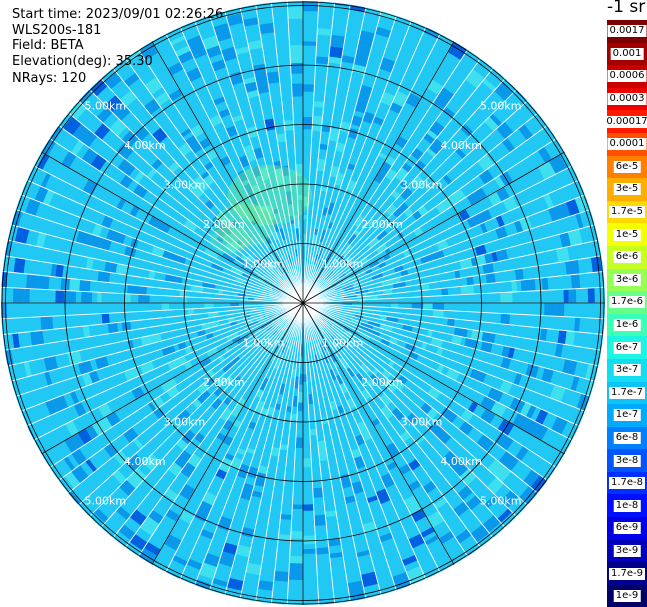  What do you see at coordinates (118, 14) in the screenshot?
I see `start-time-label: Start time: 2023/09/01 02:26:26` at bounding box center [118, 14].